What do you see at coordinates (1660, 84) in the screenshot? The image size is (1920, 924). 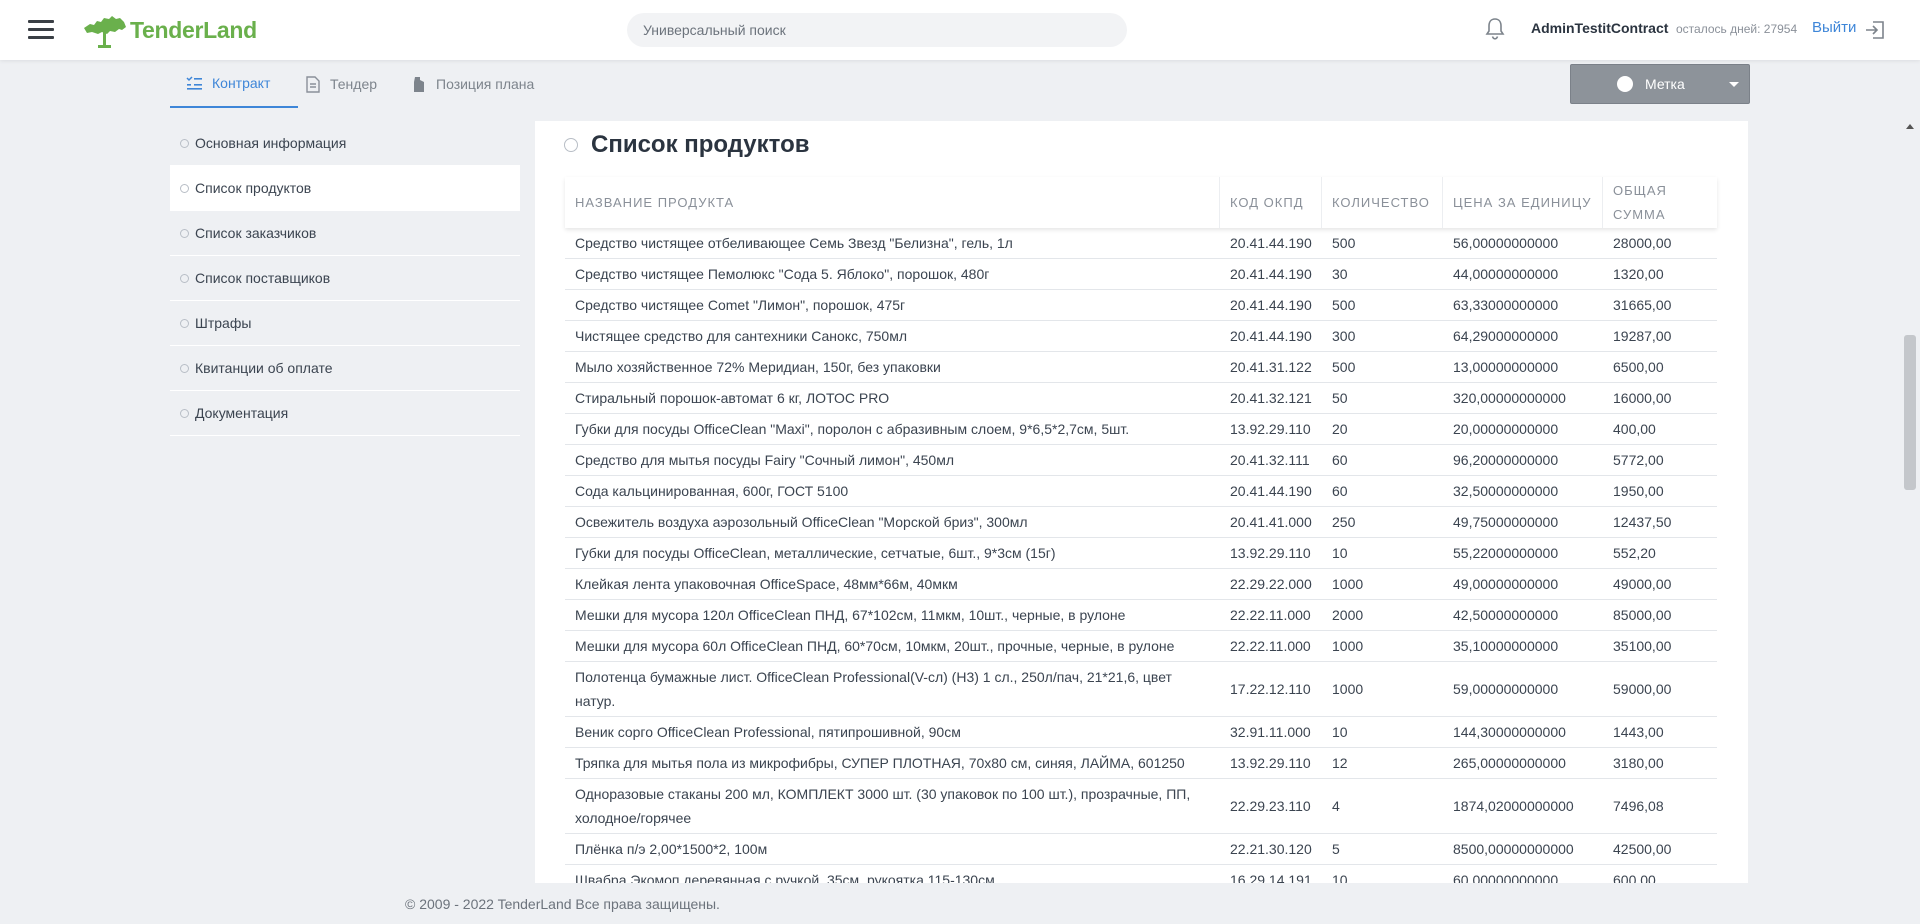 I see `metka-button: Метка` at bounding box center [1660, 84].